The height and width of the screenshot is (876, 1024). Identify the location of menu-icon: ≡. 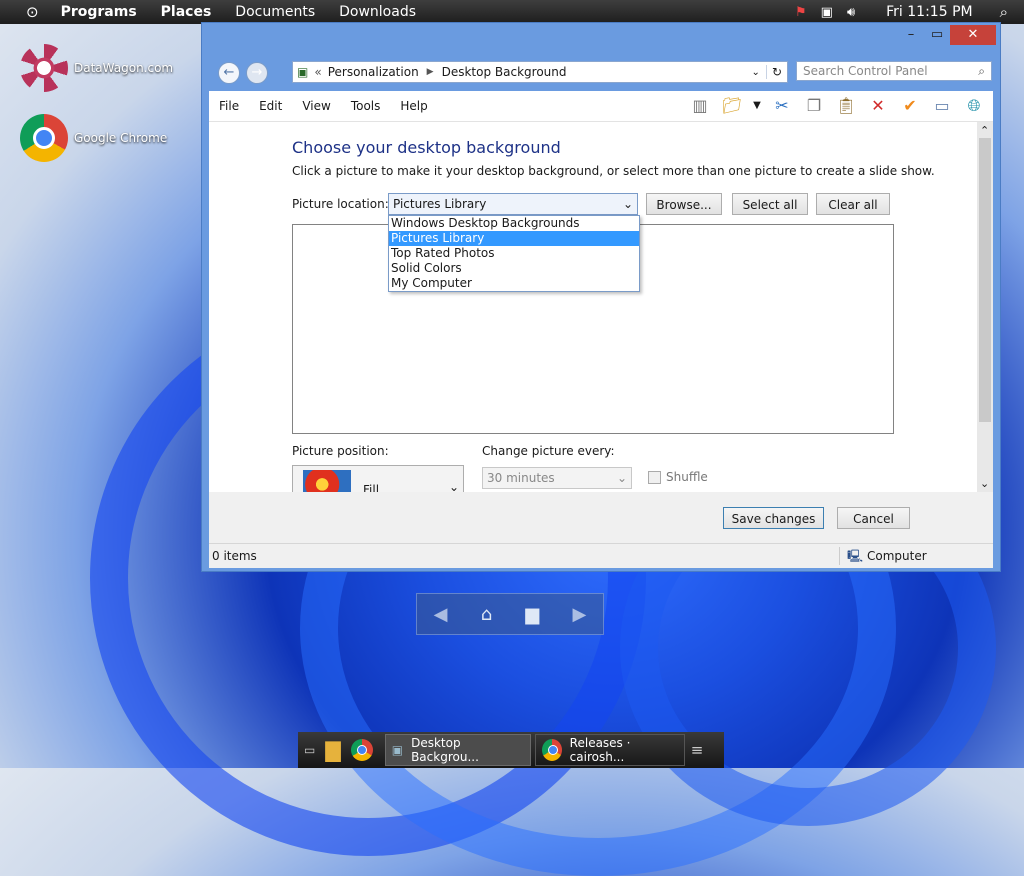
(697, 750).